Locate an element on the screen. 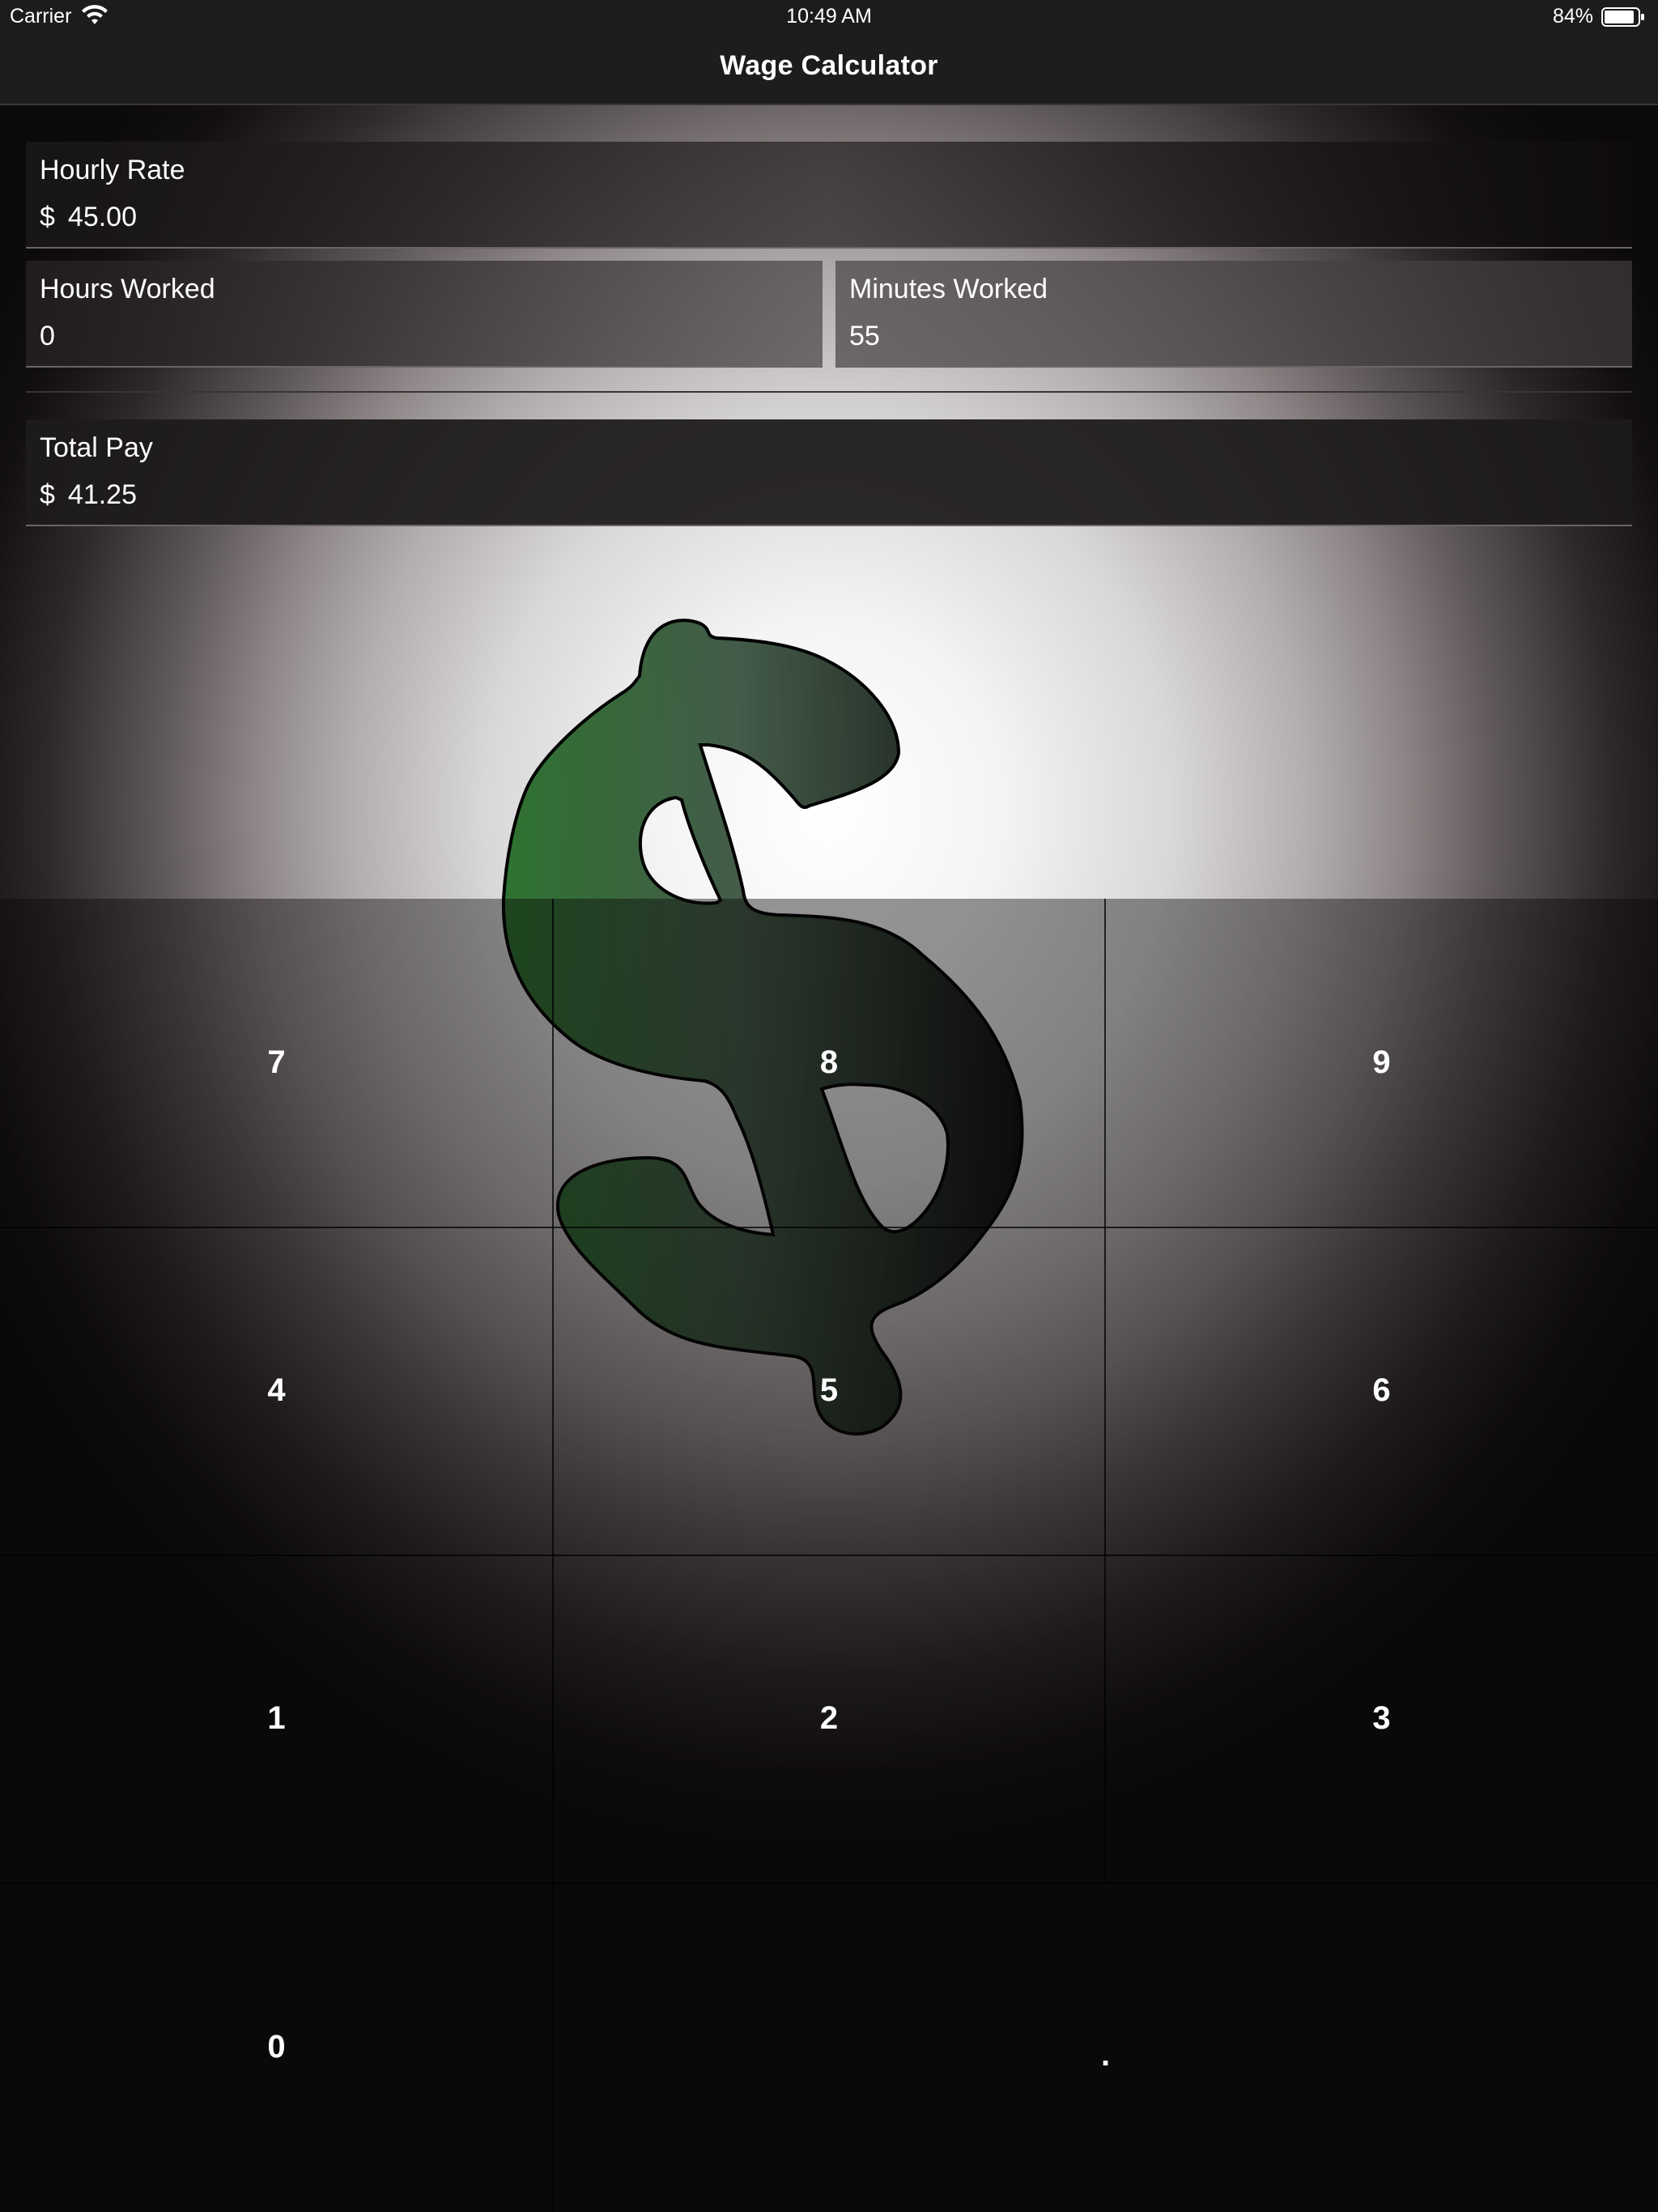 This screenshot has height=2212, width=1658. minutes-worked-label: Minutes Worked is located at coordinates (948, 289).